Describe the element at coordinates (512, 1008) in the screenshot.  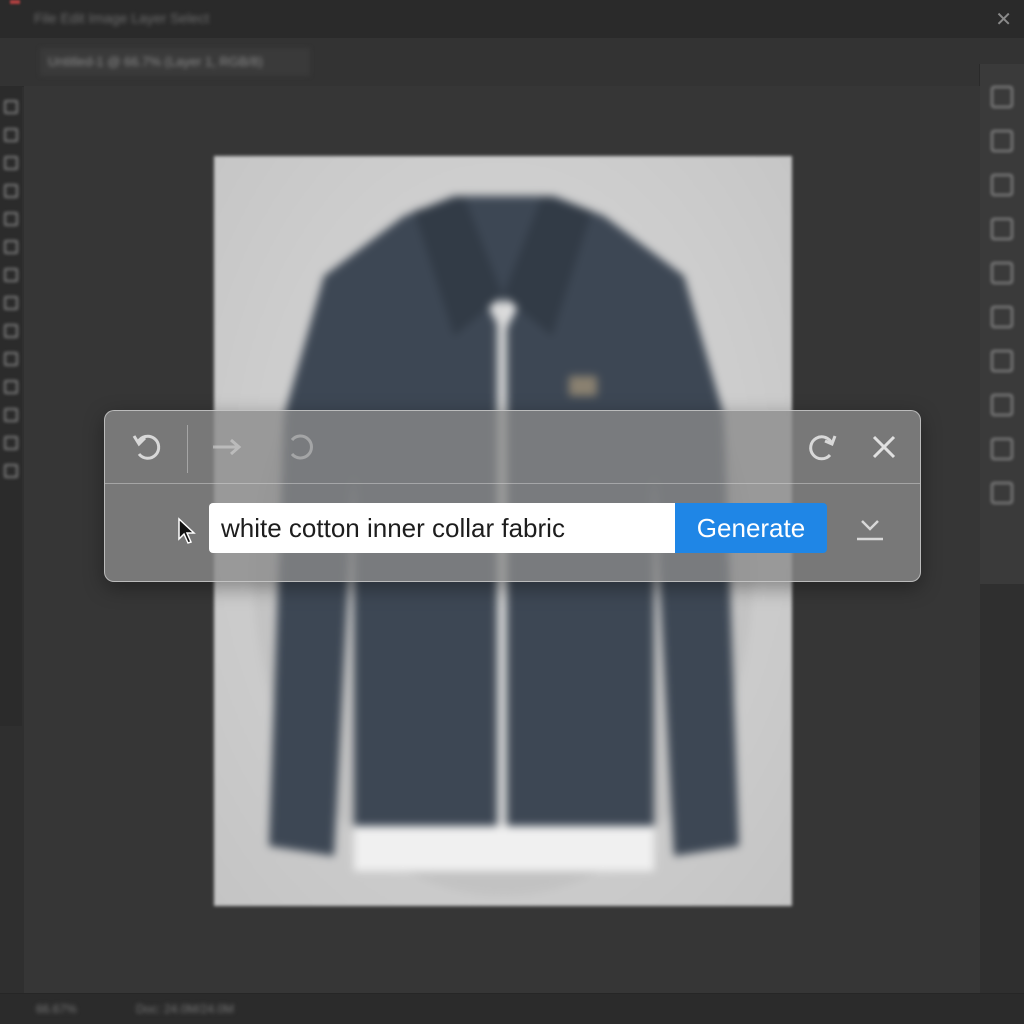
I see `status-bar: 66.67% Doc: 24.0M/24.0M` at that location.